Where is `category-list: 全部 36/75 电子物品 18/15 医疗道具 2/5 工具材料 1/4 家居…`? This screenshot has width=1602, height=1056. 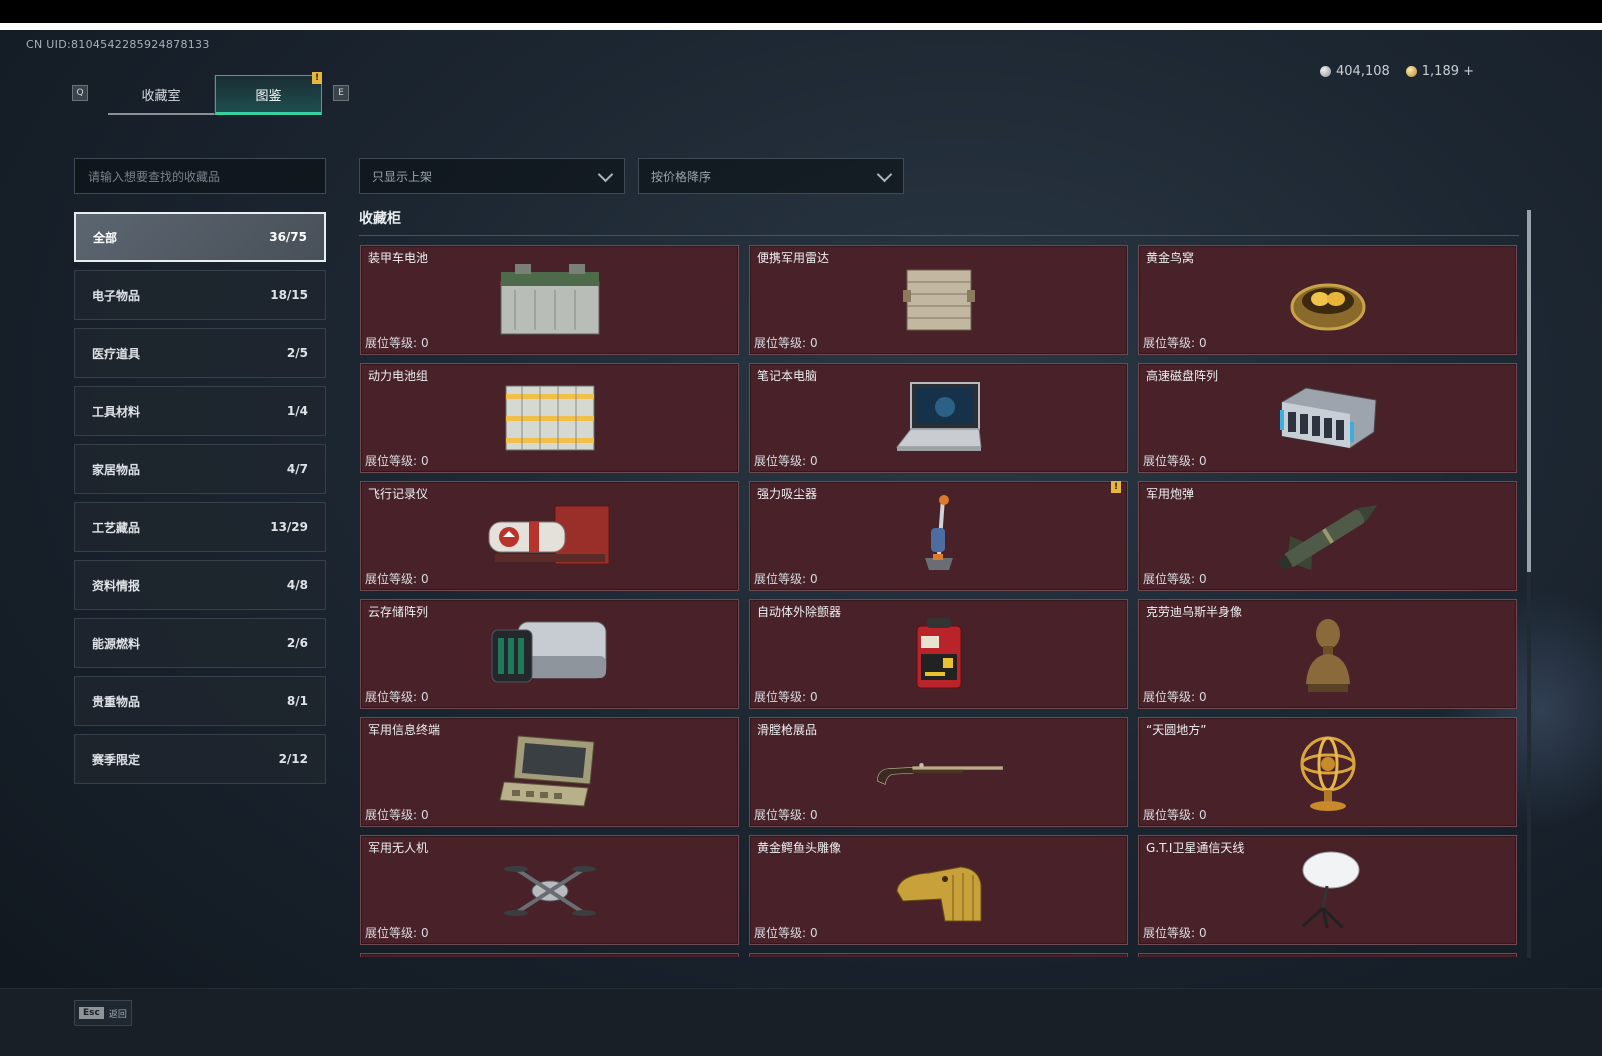 category-list: 全部 36/75 电子物品 18/15 医疗道具 2/5 工具材料 1/4 家居… is located at coordinates (200, 502).